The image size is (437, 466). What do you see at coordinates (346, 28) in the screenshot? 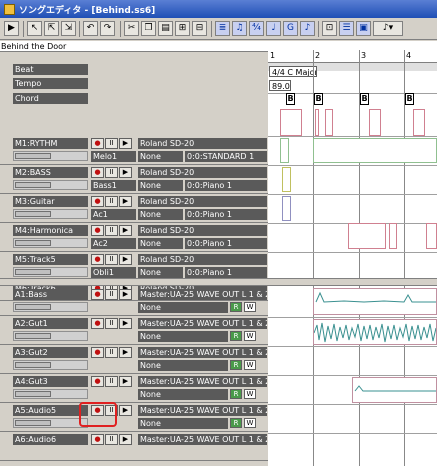
I see `list-icon: ☰` at bounding box center [346, 28].